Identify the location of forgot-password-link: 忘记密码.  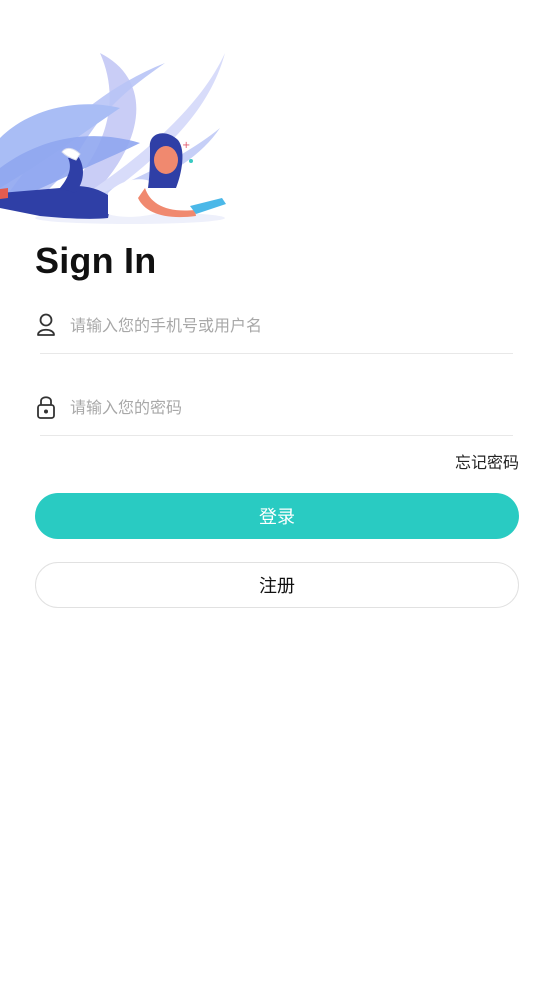
(487, 461).